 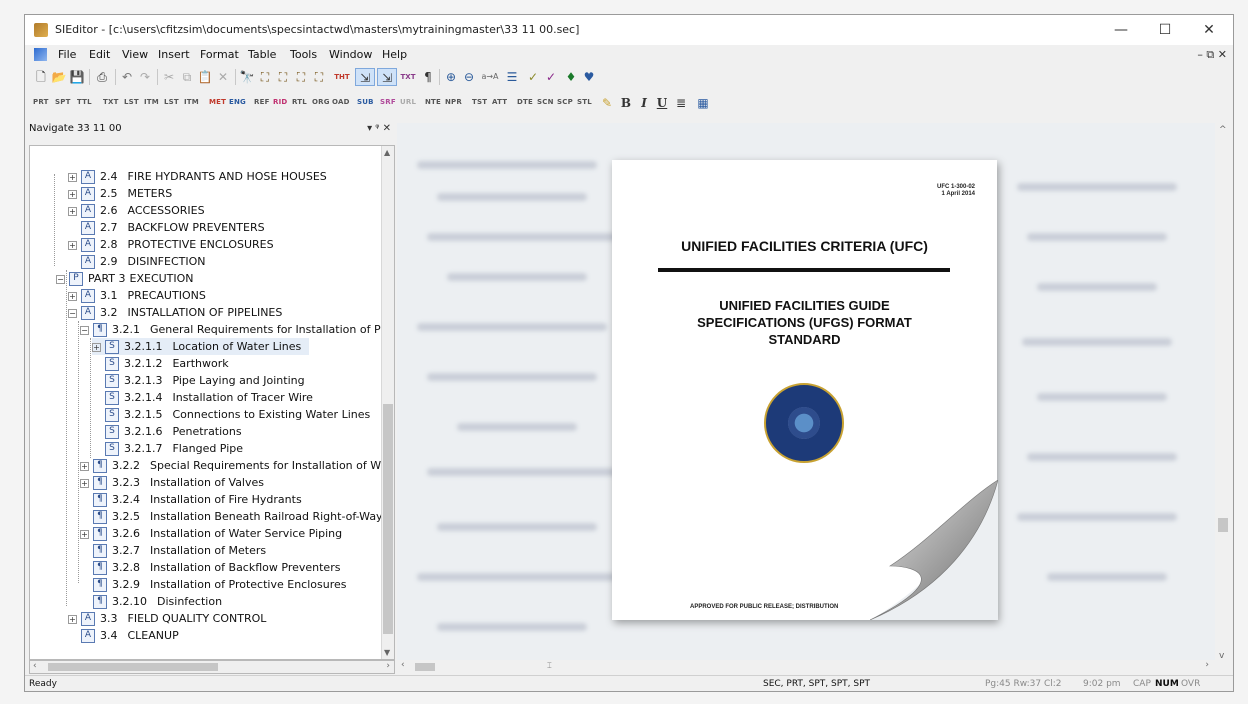 I want to click on document-vertical-scrollbar: ^ v, so click(x=1223, y=393).